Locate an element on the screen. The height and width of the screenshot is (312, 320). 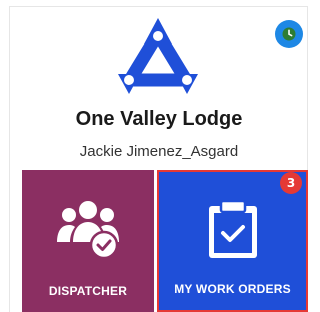
my-work-orders-label: MY WORK ORDERS is located at coordinates (232, 289).